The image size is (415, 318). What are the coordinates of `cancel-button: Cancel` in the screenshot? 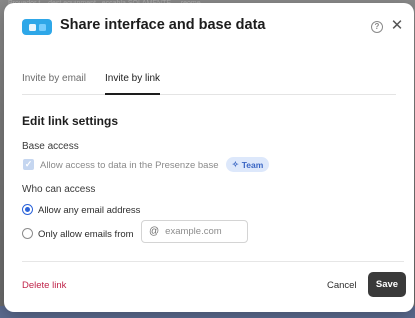 It's located at (342, 285).